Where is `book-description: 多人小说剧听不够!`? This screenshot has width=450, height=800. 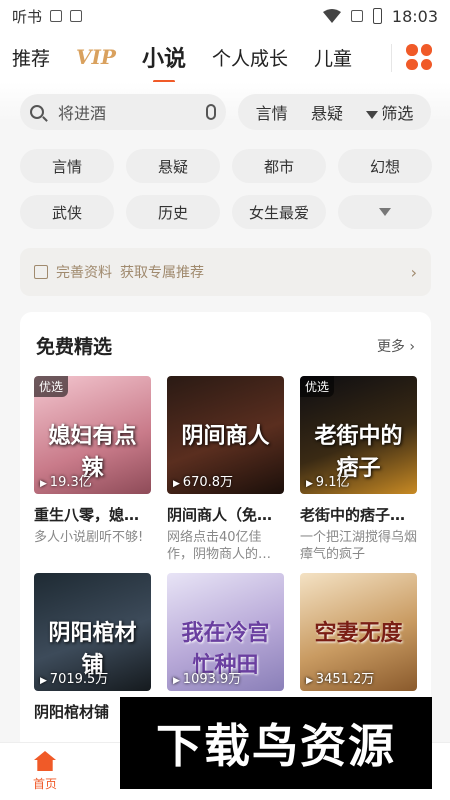
book-description: 多人小说剧听不够! is located at coordinates (89, 537).